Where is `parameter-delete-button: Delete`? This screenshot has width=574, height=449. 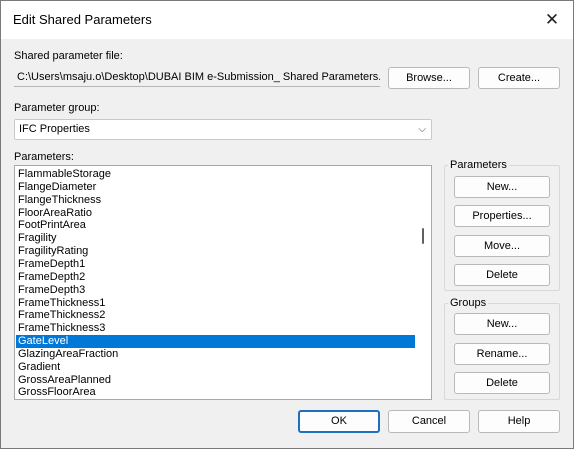 parameter-delete-button: Delete is located at coordinates (502, 275).